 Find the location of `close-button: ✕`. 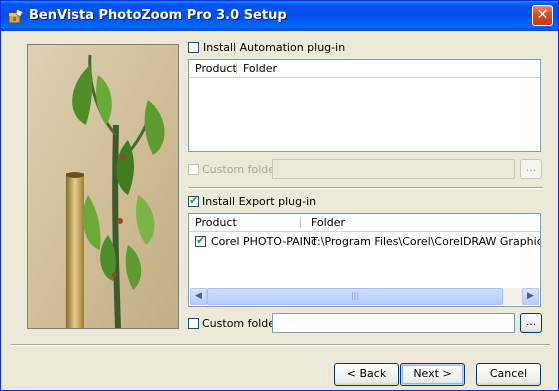

close-button: ✕ is located at coordinates (542, 15).